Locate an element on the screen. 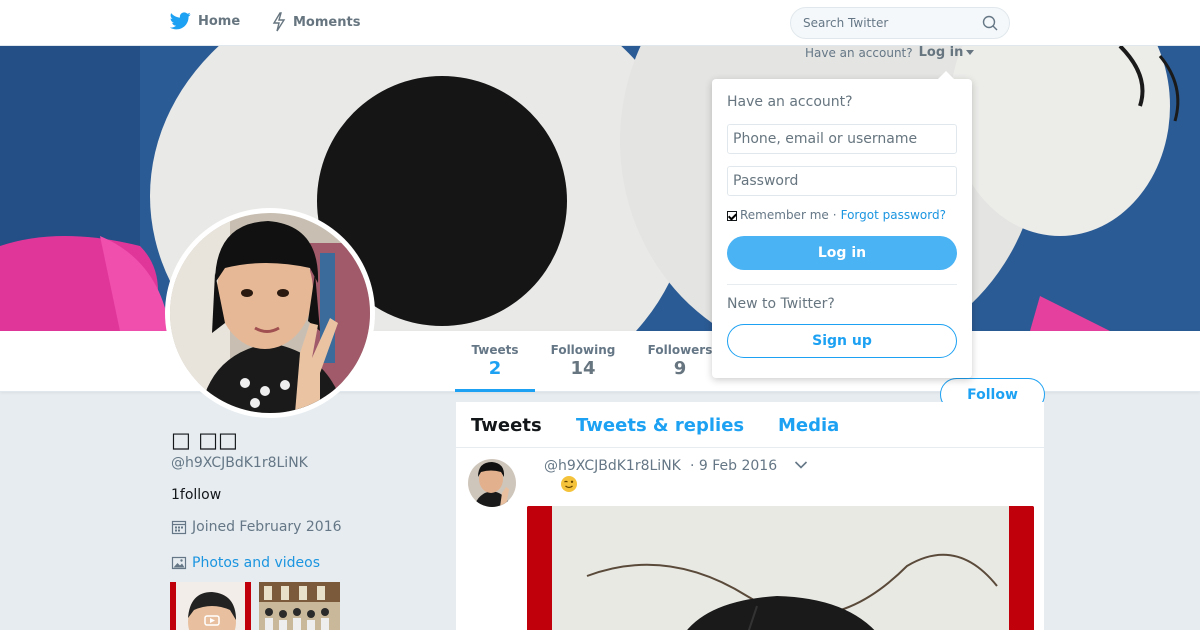 The width and height of the screenshot is (1200, 630). login-dropdown-title: Have an account? is located at coordinates (790, 102).